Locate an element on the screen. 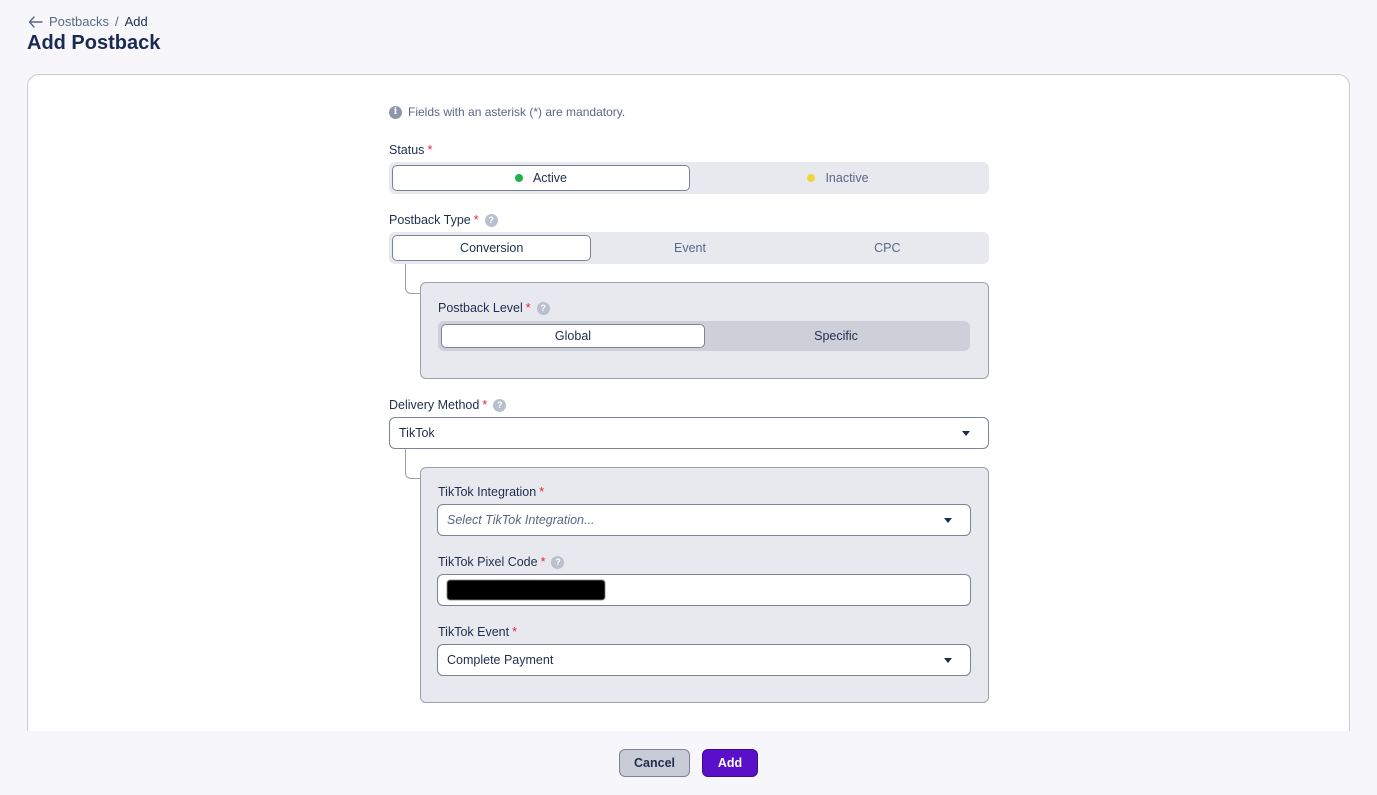 Image resolution: width=1377 pixels, height=795 pixels. breadcrumb-link-postbacks: Postbacks is located at coordinates (79, 21).